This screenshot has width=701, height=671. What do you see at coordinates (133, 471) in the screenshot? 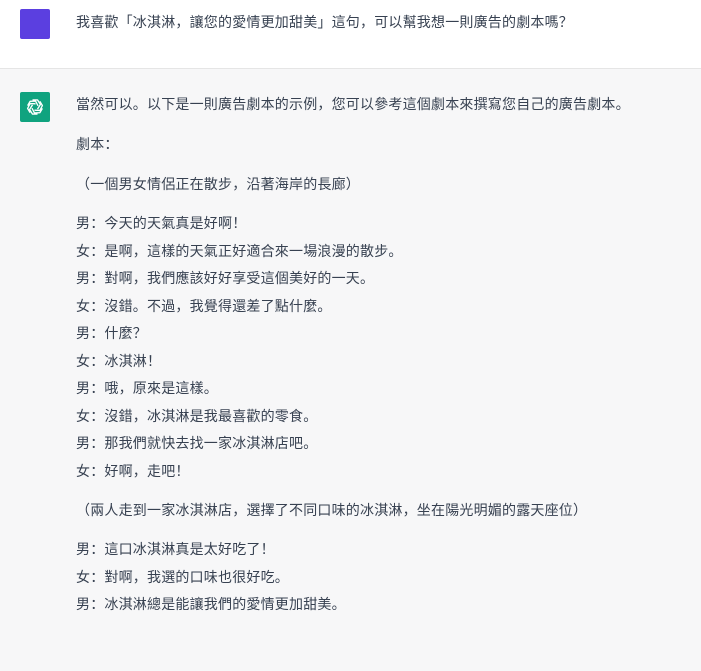
I see `dialogue-line: 女：好啊，走吧！` at bounding box center [133, 471].